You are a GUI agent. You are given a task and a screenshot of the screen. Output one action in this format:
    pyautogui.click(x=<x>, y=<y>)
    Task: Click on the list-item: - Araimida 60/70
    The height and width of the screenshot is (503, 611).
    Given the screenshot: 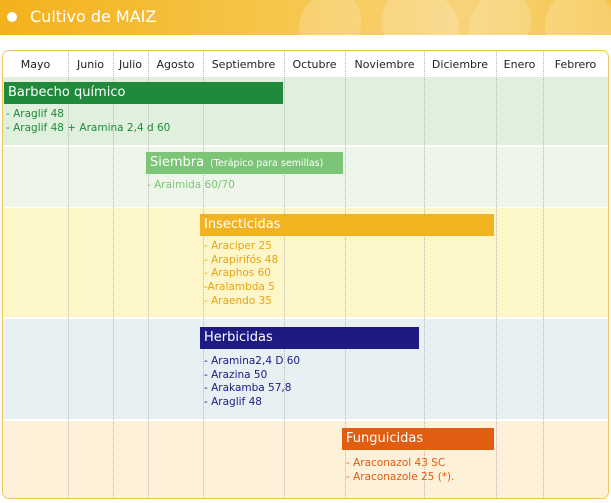 What is the action you would take?
    pyautogui.click(x=191, y=185)
    